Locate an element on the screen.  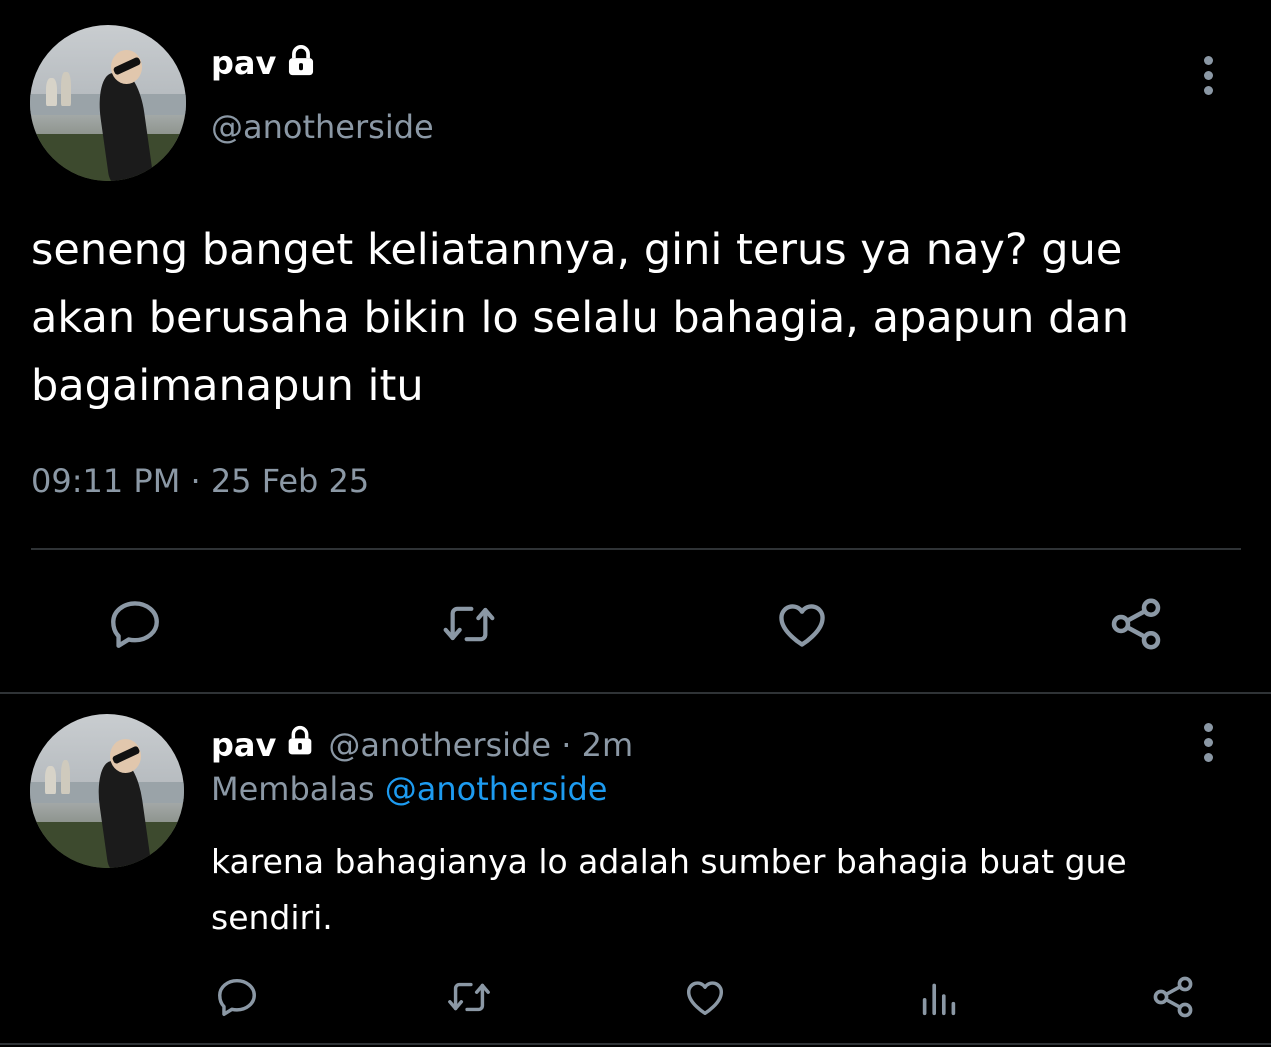
replying-to: Membalas @anotherside is located at coordinates (409, 789).